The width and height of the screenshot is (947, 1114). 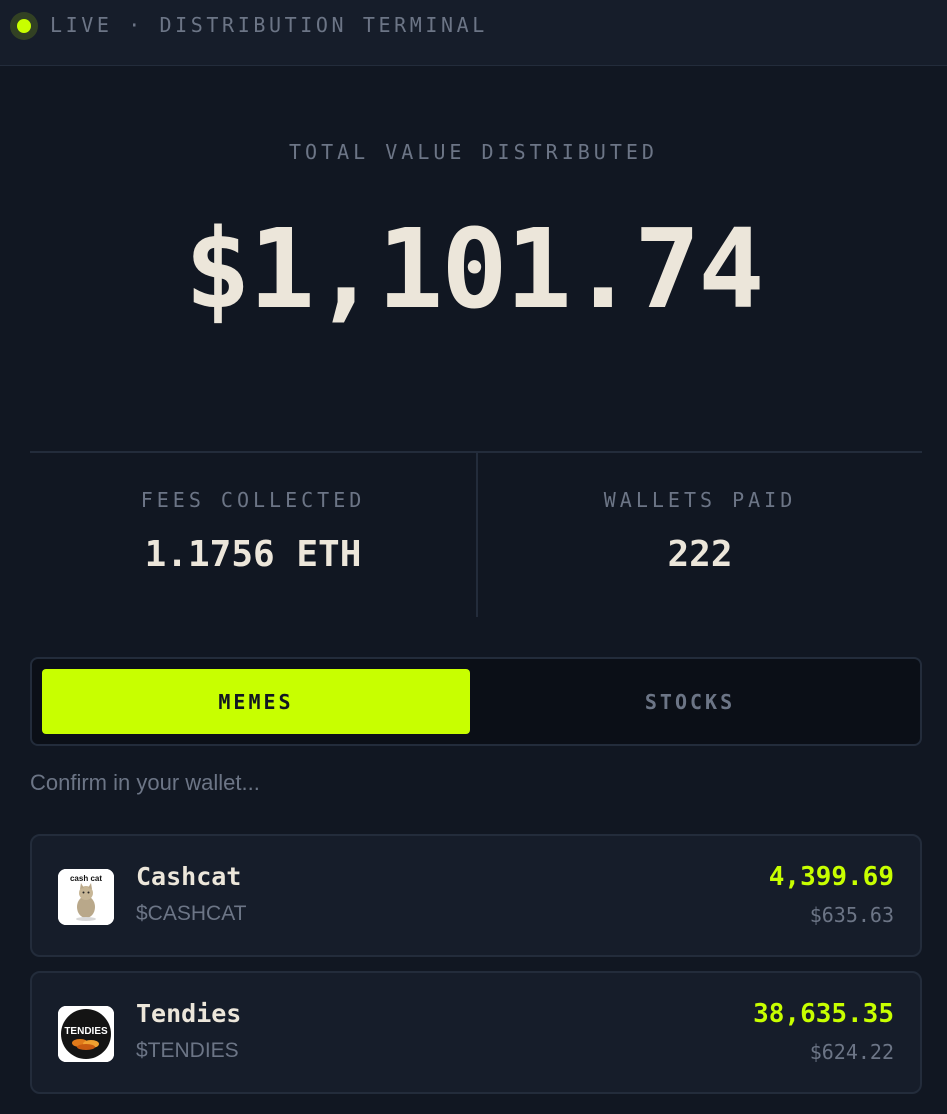 I want to click on fees-collected-value: 1.1756 ETH, so click(x=253, y=554).